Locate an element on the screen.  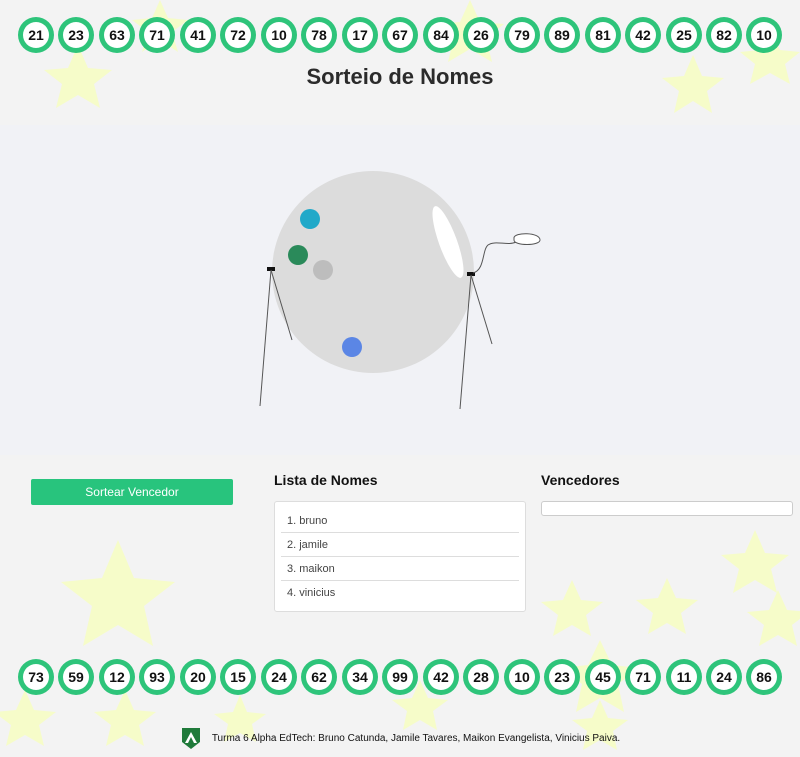
crank-handle is located at coordinates (494, 257).